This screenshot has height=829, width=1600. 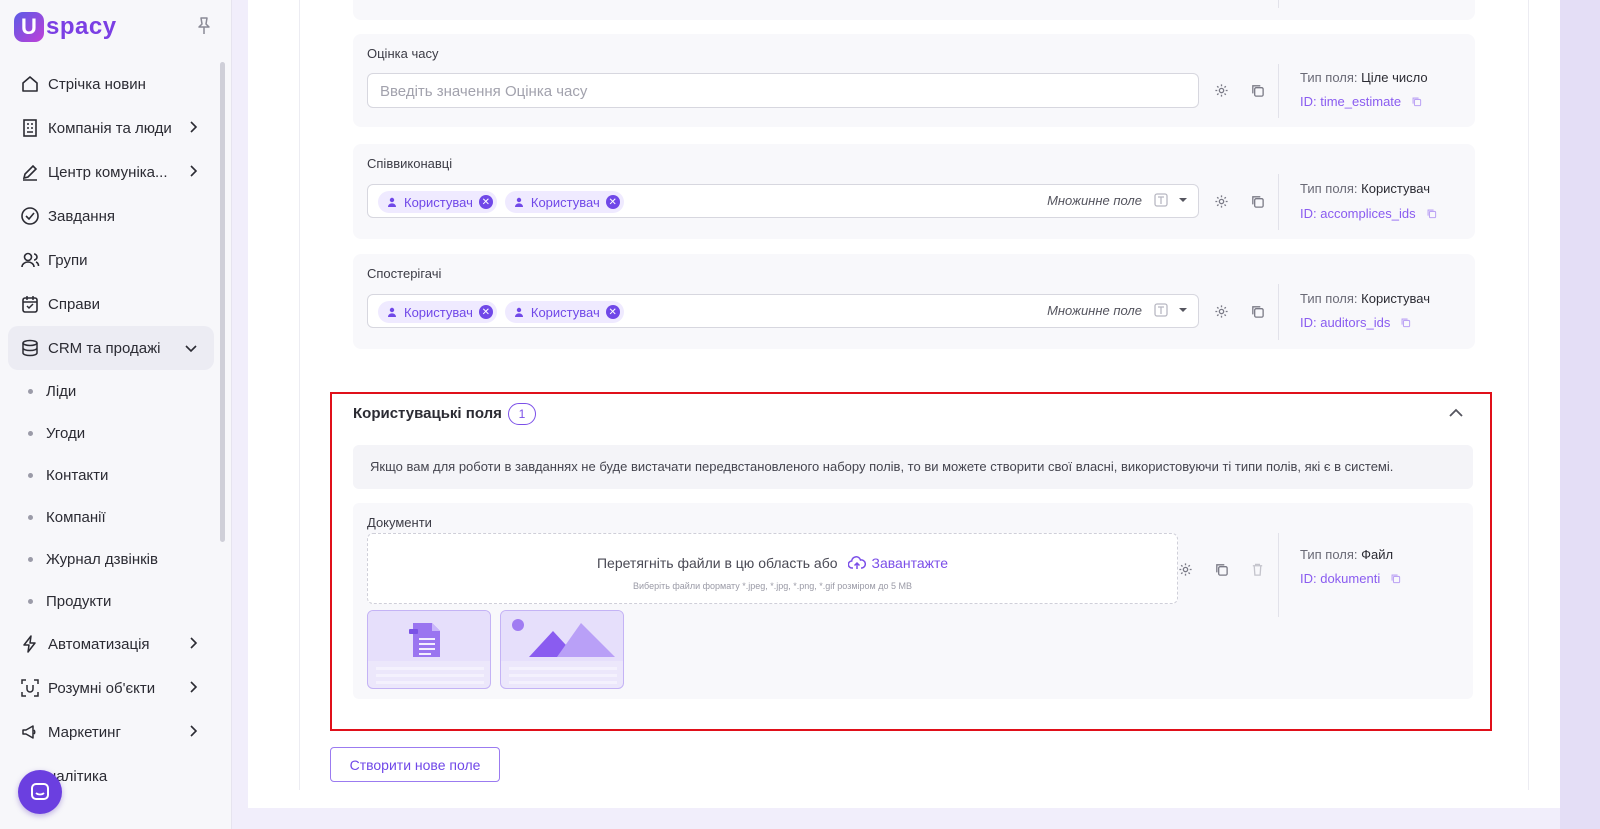 I want to click on chat-icon, so click(x=40, y=791).